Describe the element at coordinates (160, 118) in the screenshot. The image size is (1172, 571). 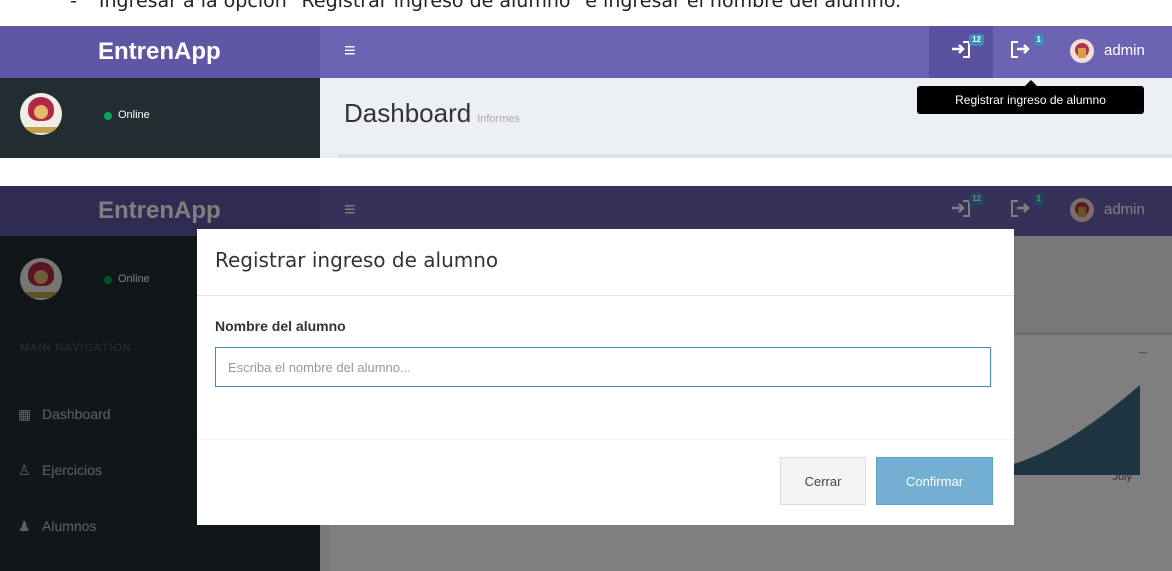
I see `sidebar-user-panel: Online` at that location.